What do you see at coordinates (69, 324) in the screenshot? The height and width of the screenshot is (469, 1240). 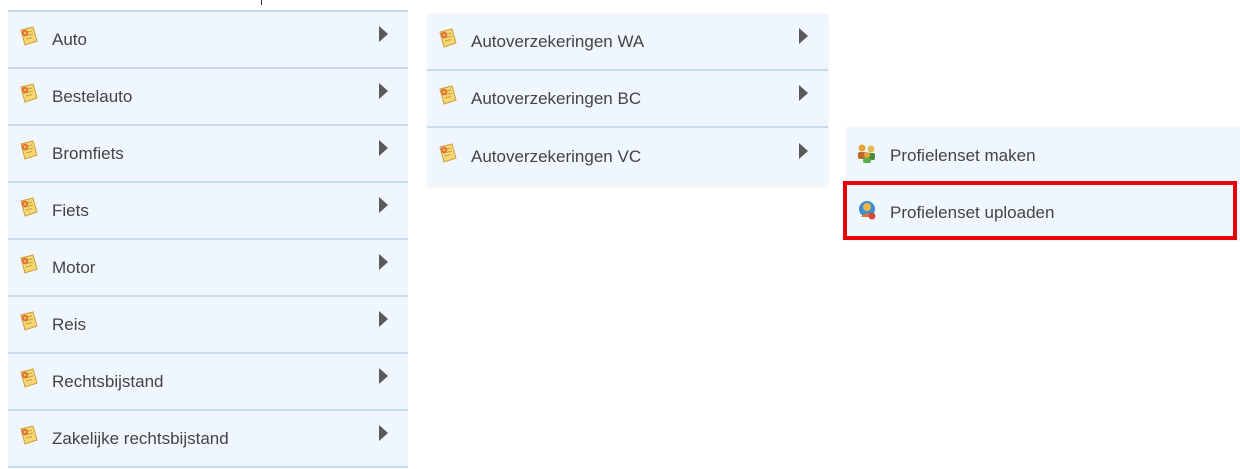 I see `menu-item-label: Reis` at bounding box center [69, 324].